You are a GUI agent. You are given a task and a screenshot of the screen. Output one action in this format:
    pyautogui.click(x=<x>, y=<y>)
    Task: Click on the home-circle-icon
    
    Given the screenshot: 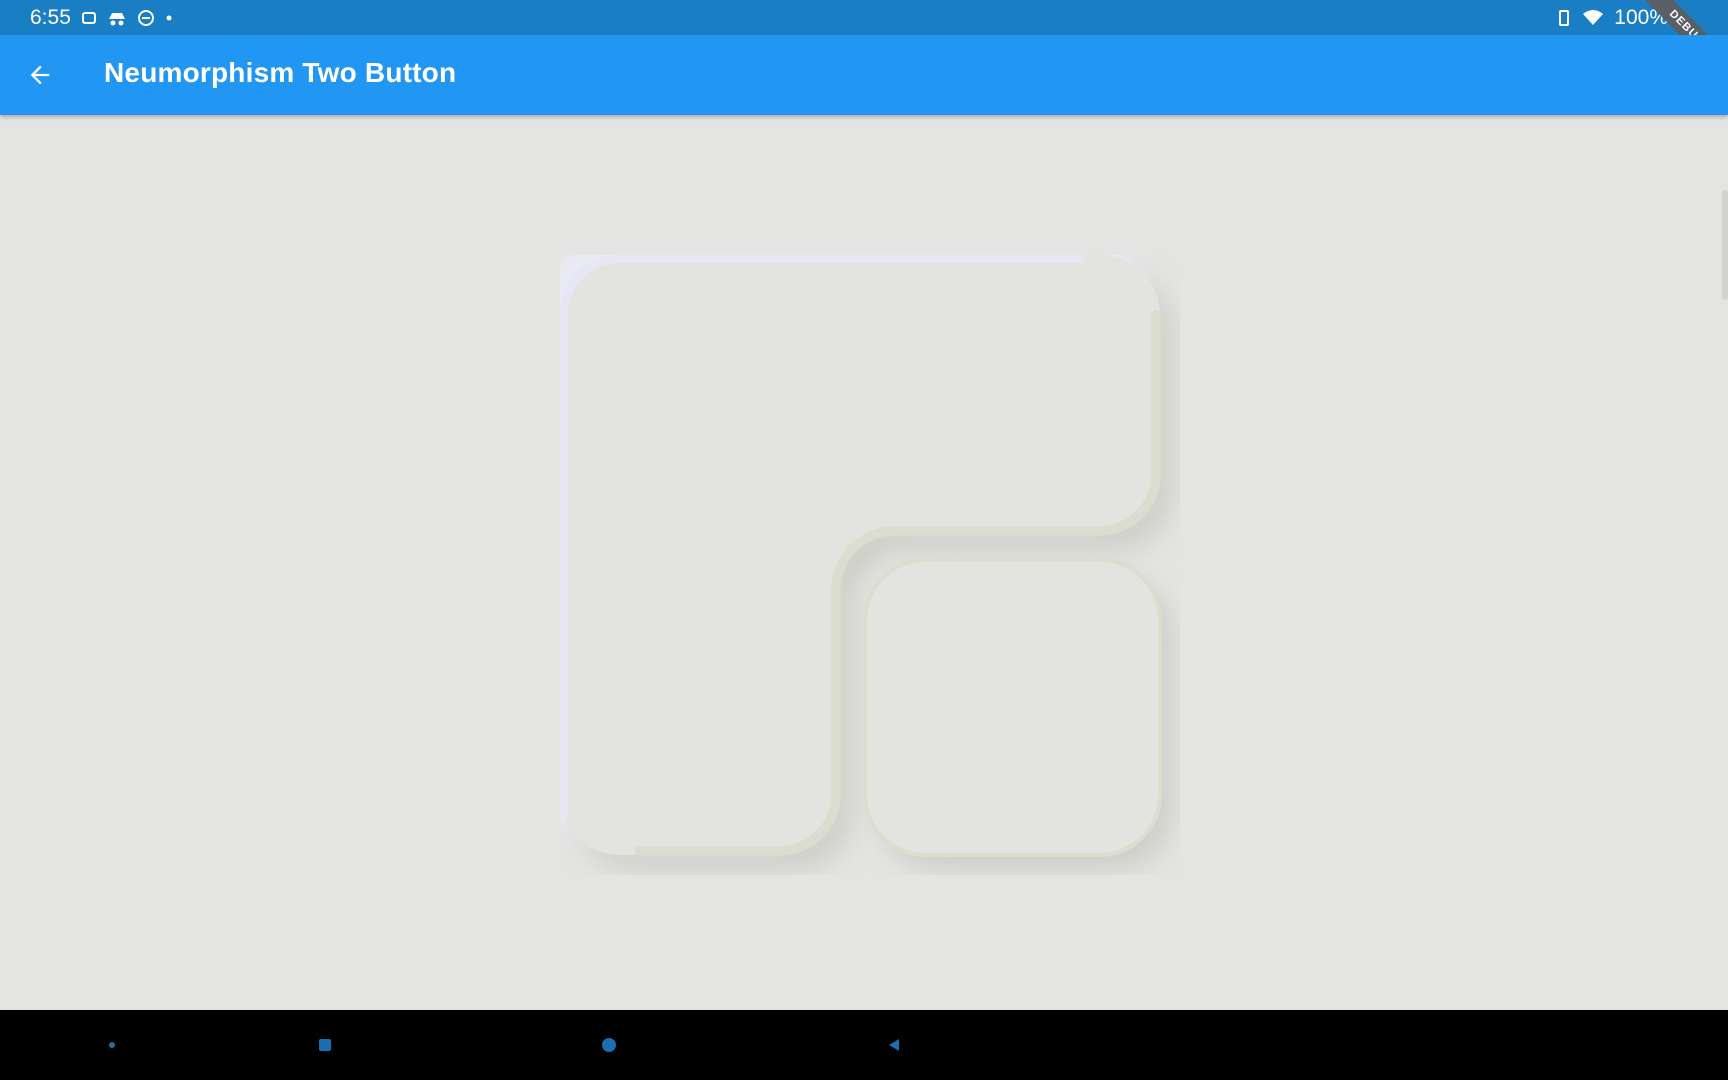 What is the action you would take?
    pyautogui.click(x=609, y=1045)
    